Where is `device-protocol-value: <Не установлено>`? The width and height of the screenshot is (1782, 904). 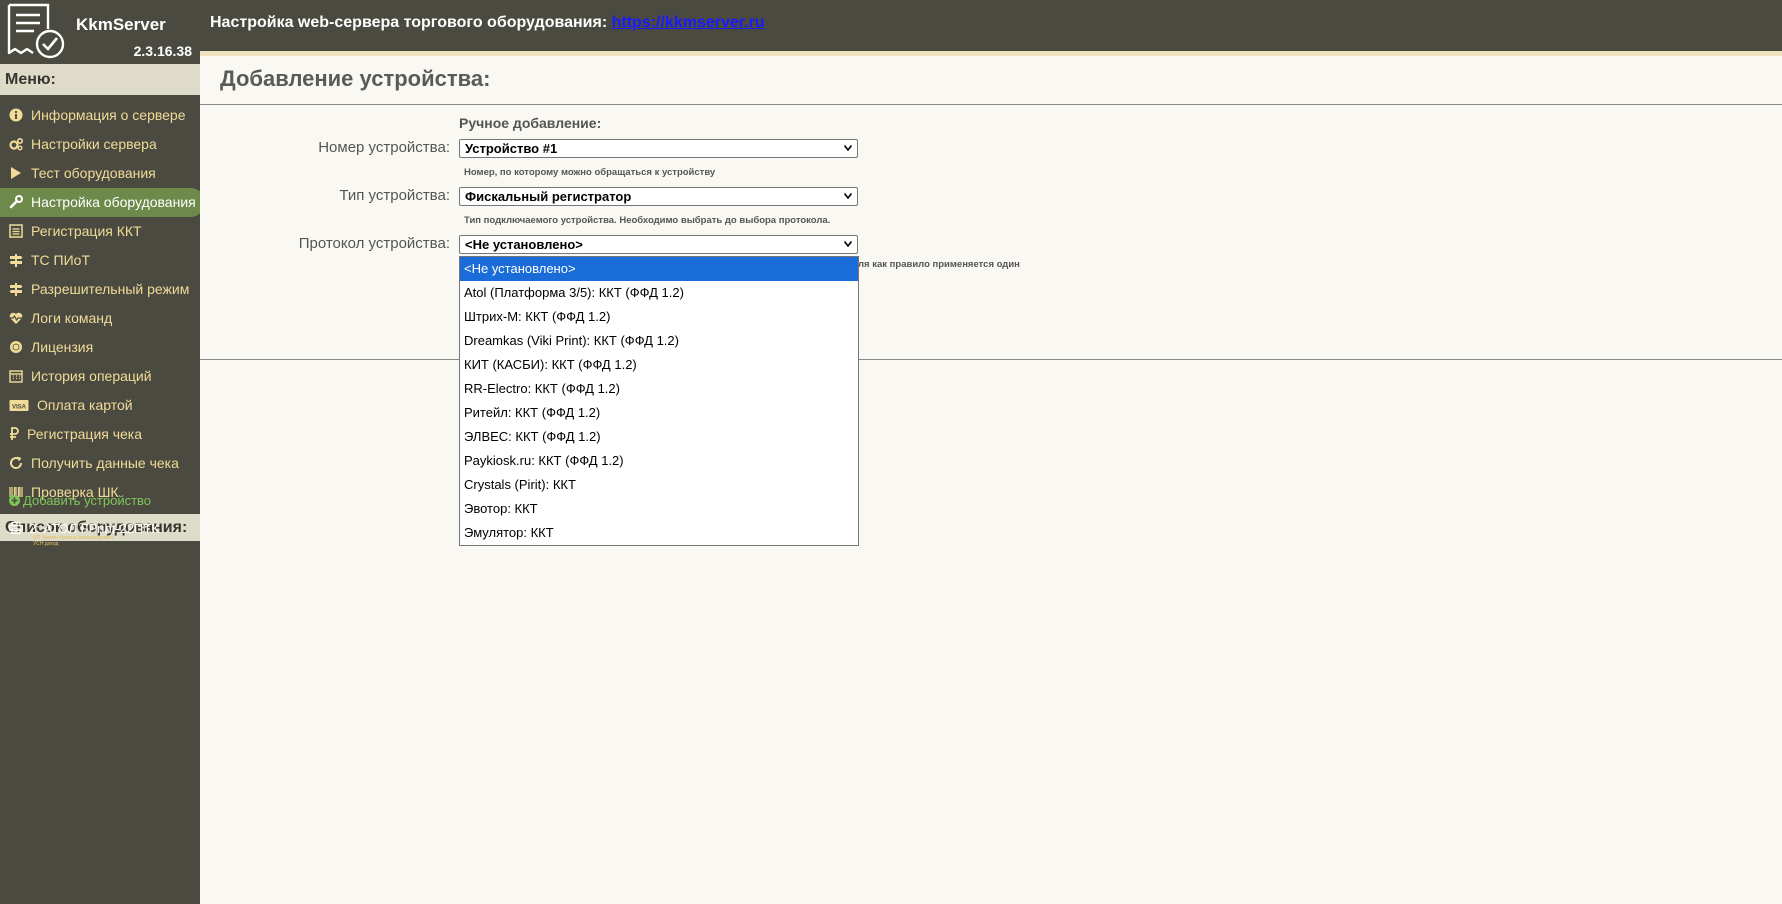 device-protocol-value: <Не установлено> is located at coordinates (524, 244).